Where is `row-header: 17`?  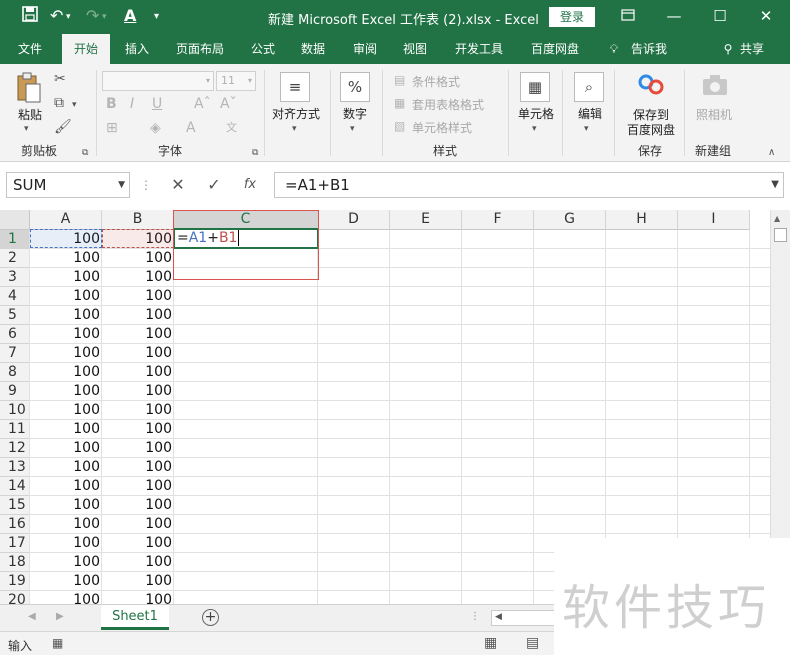
row-header: 17 is located at coordinates (15, 543).